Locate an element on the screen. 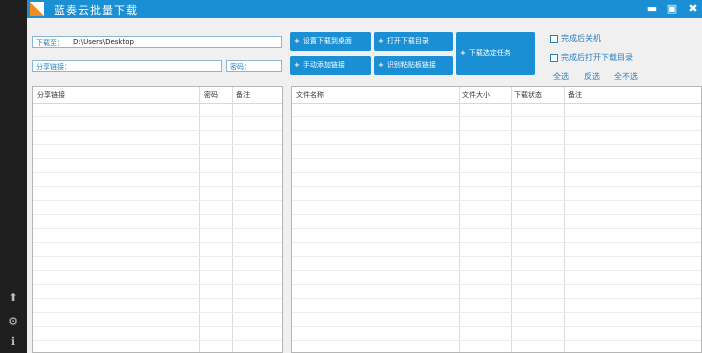 This screenshot has width=702, height=353. select-all-link: 全选 is located at coordinates (561, 76).